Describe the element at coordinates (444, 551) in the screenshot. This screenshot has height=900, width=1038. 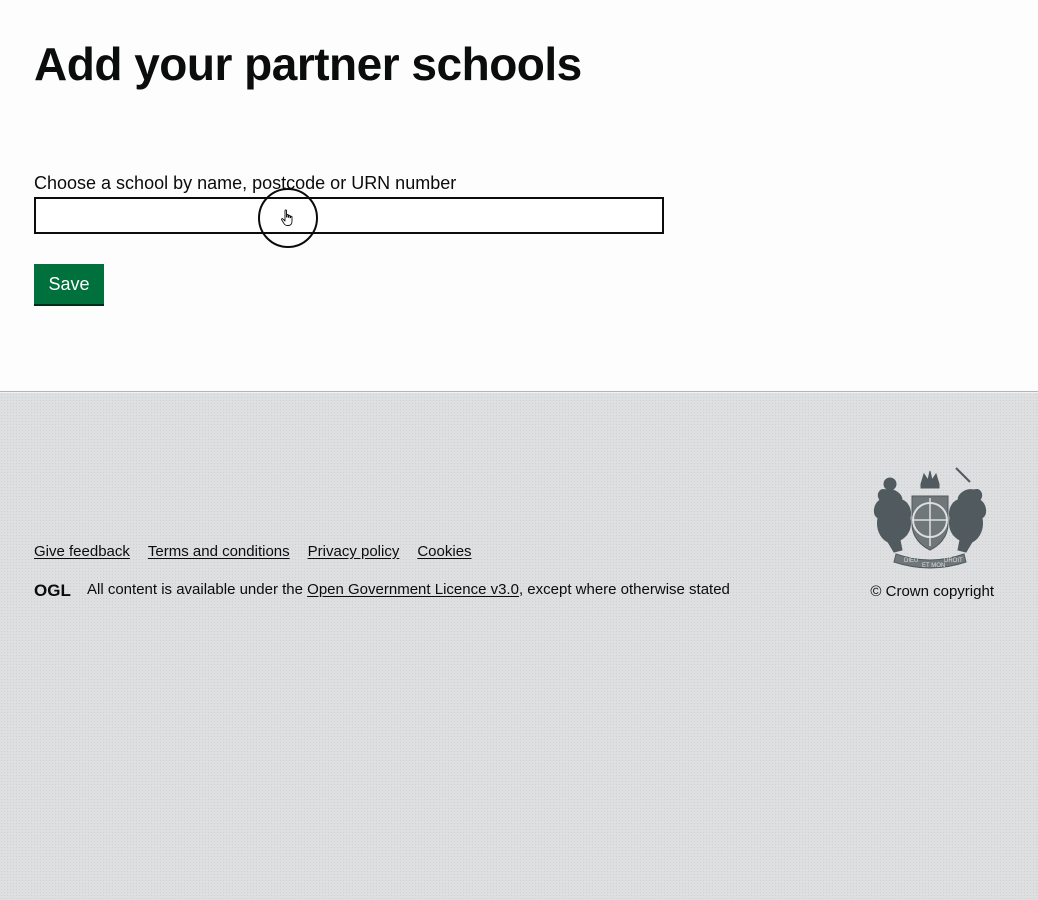
I see `footer-link-cookies: Cookies` at that location.